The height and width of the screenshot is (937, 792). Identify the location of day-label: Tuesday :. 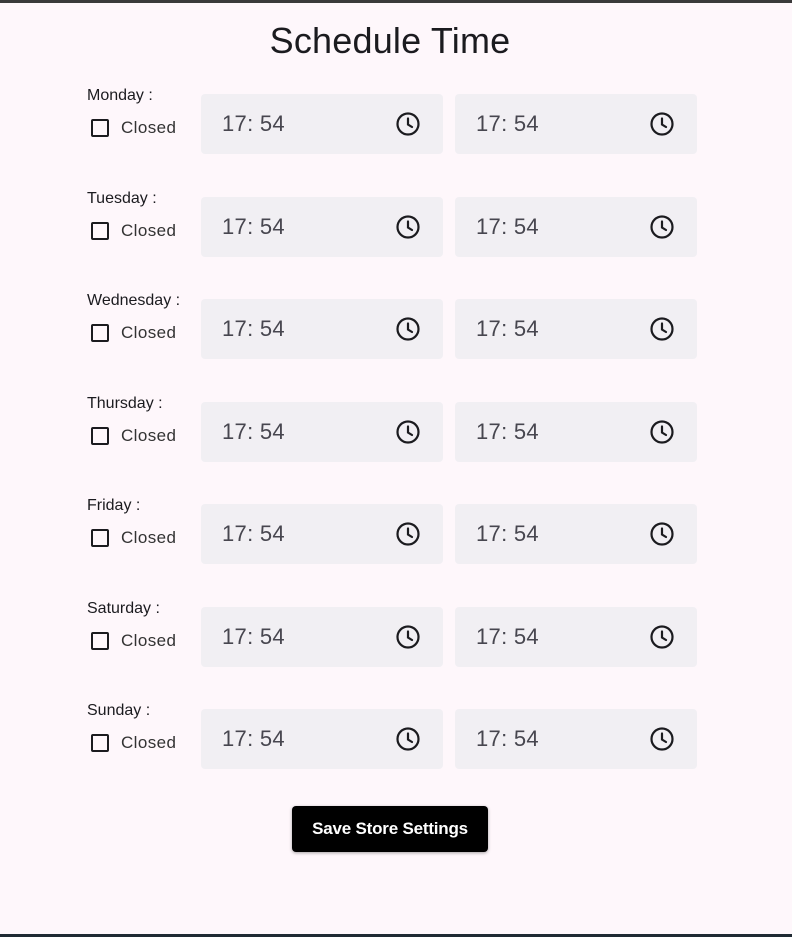
(122, 198).